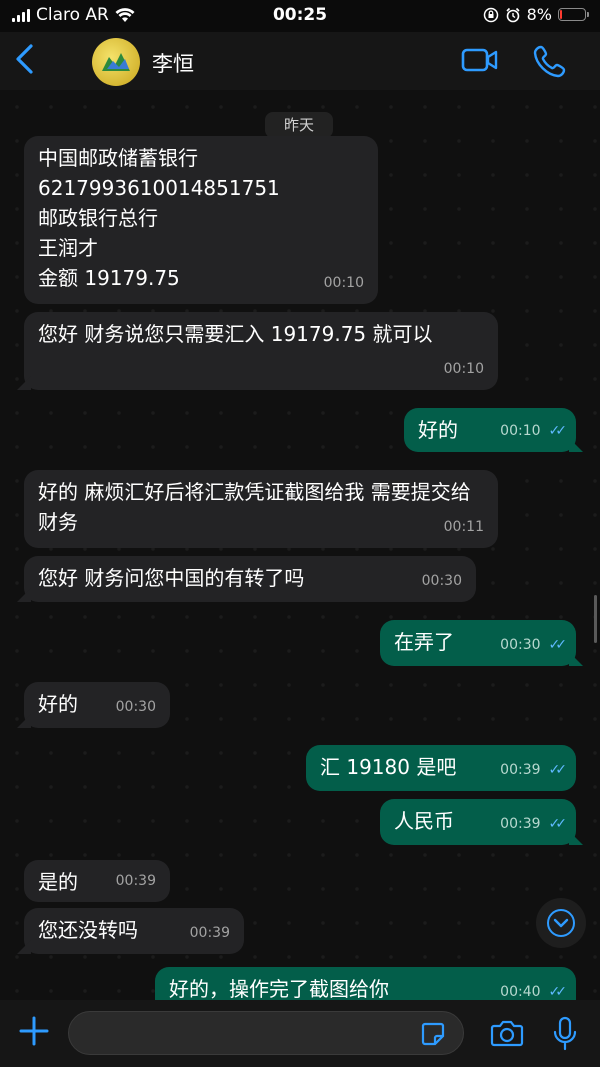 The width and height of the screenshot is (600, 1067). I want to click on battery-percent: 8%, so click(539, 14).